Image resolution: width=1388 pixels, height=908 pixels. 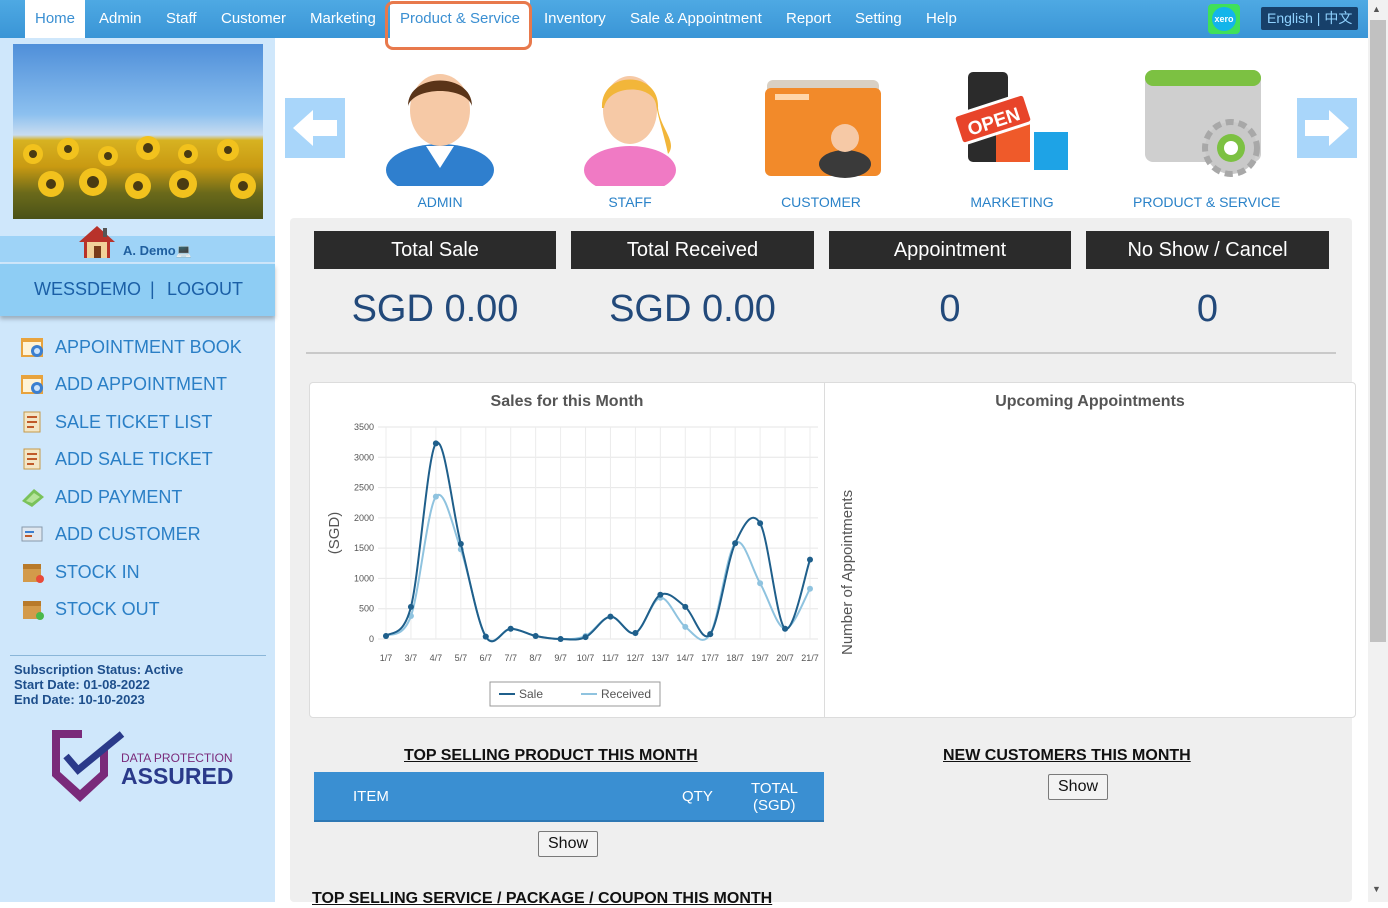 I want to click on column-qty: QTY, so click(x=697, y=796).